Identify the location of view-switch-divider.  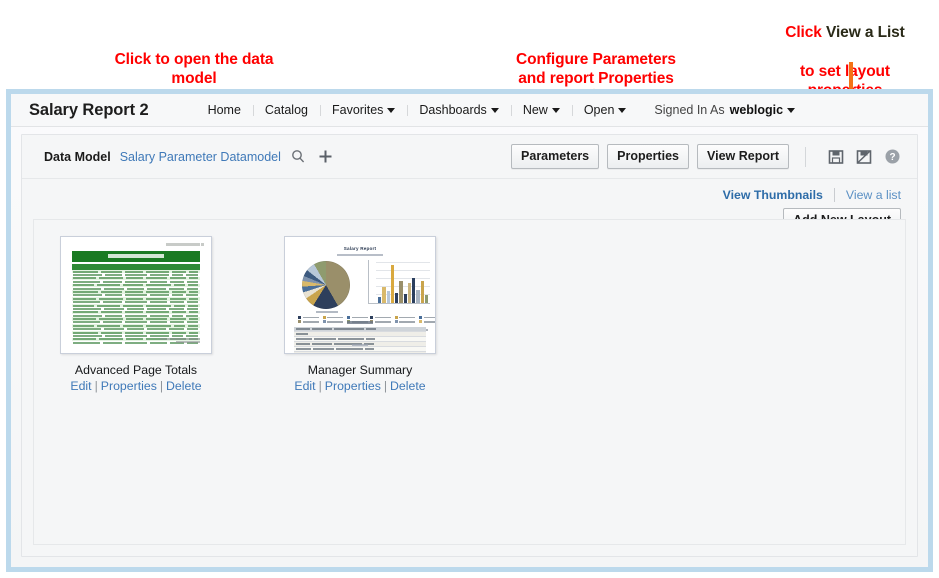
(834, 195).